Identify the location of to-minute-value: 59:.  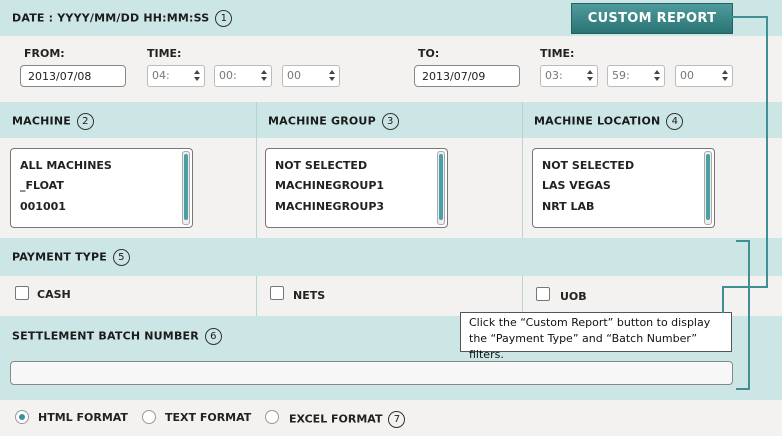
(621, 75).